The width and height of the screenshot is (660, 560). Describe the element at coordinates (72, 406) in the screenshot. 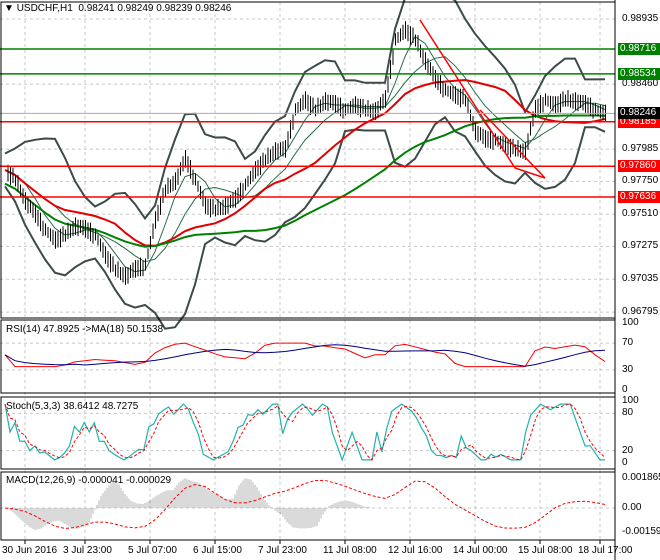

I see `stoch-label: Stoch(5,3,3) 38.6412 48.7275` at that location.